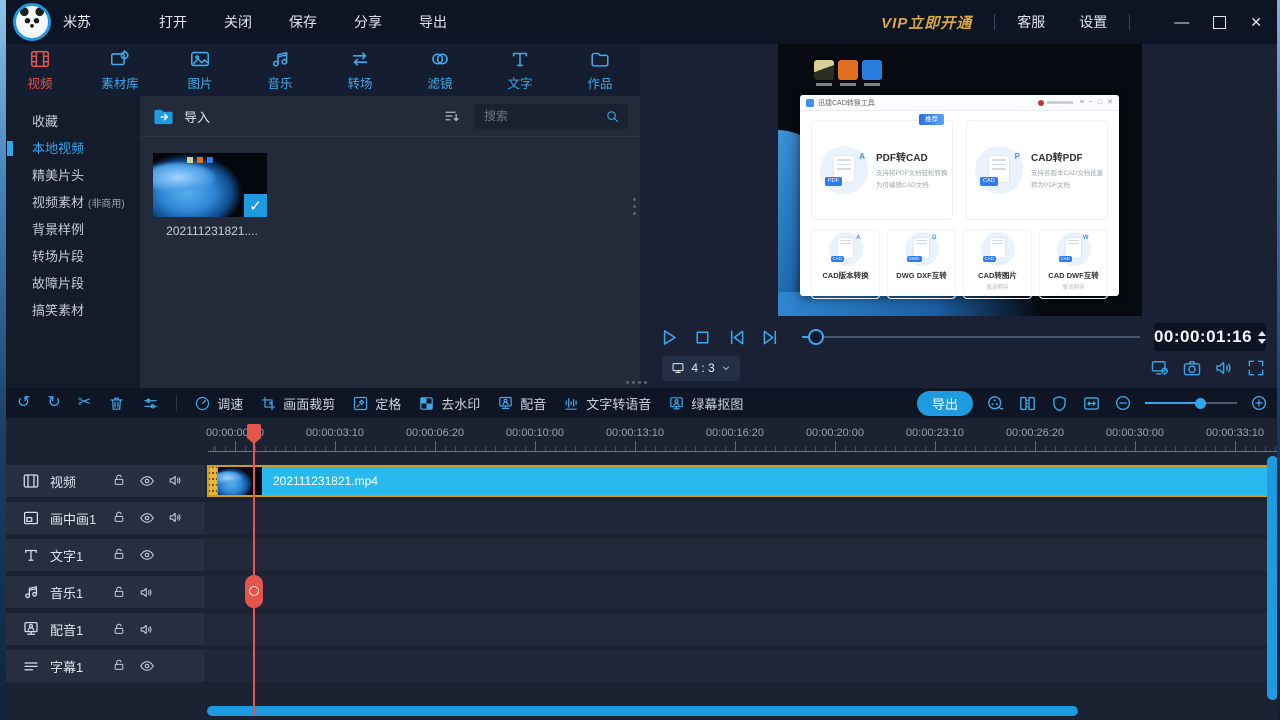  I want to click on redo-button: ↻, so click(53, 403).